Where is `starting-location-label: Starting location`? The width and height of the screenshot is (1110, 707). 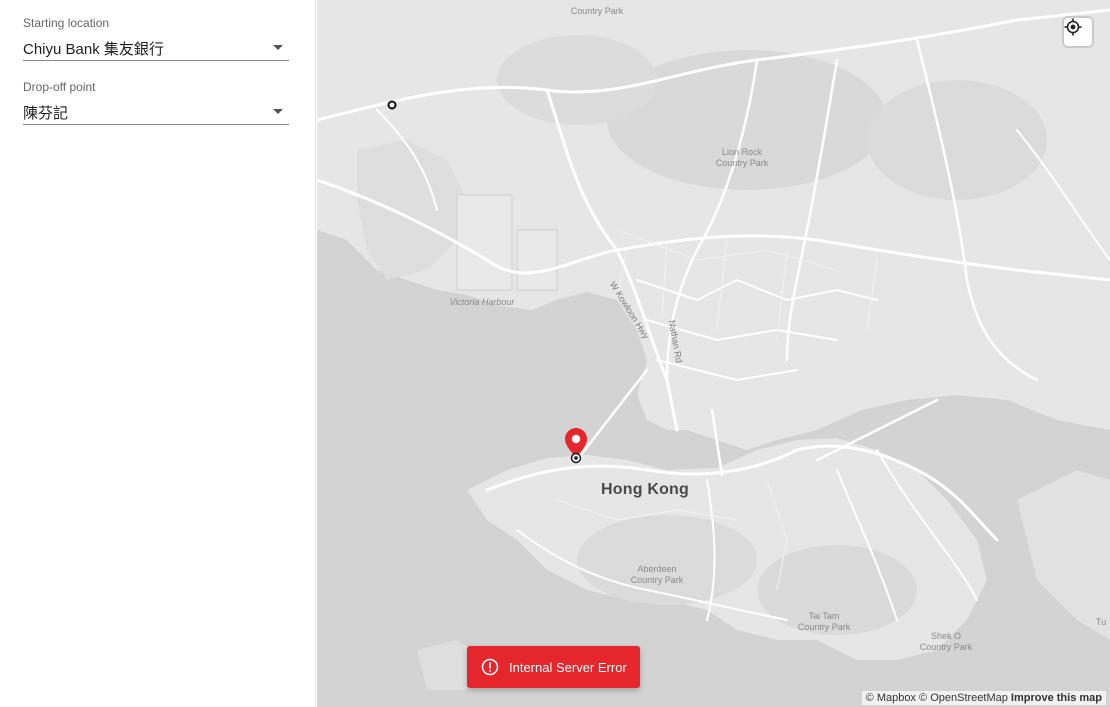
starting-location-label: Starting location is located at coordinates (66, 23).